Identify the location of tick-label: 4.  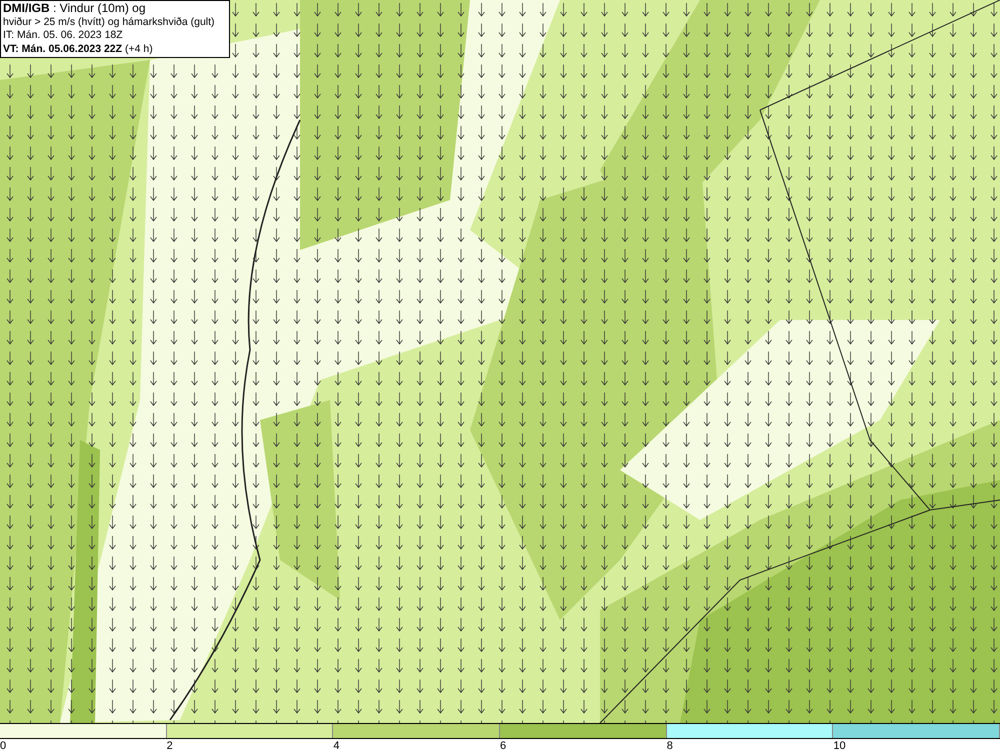
(336, 746).